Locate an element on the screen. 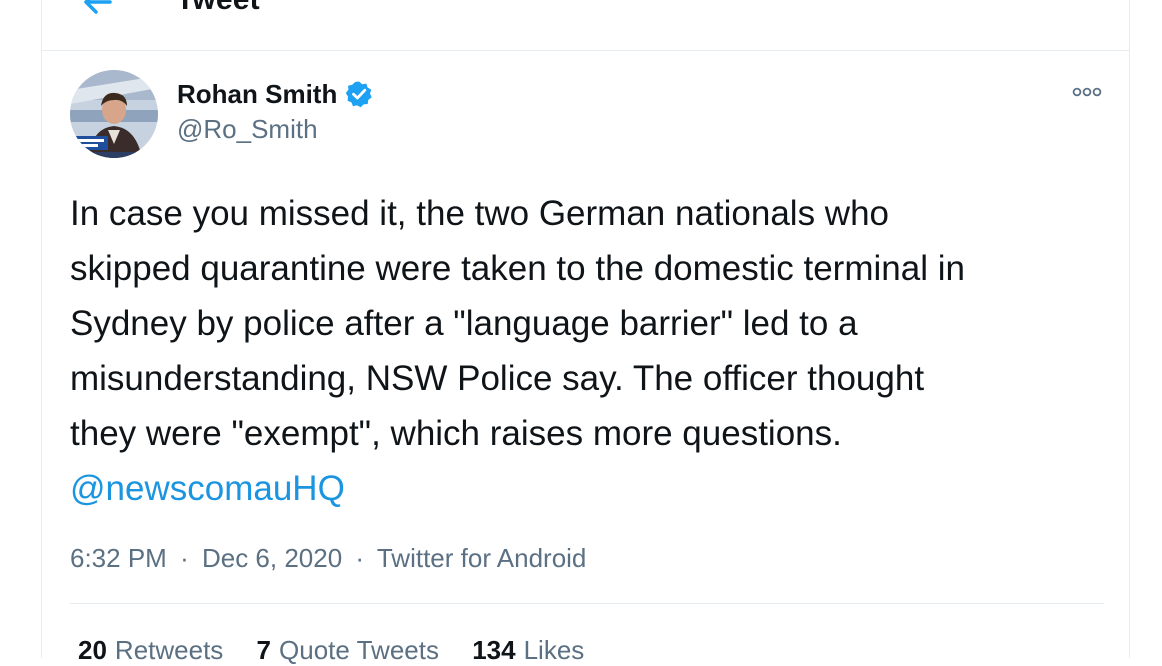 Image resolution: width=1162 pixels, height=666 pixels. likes-stat: 134 Likes is located at coordinates (528, 650).